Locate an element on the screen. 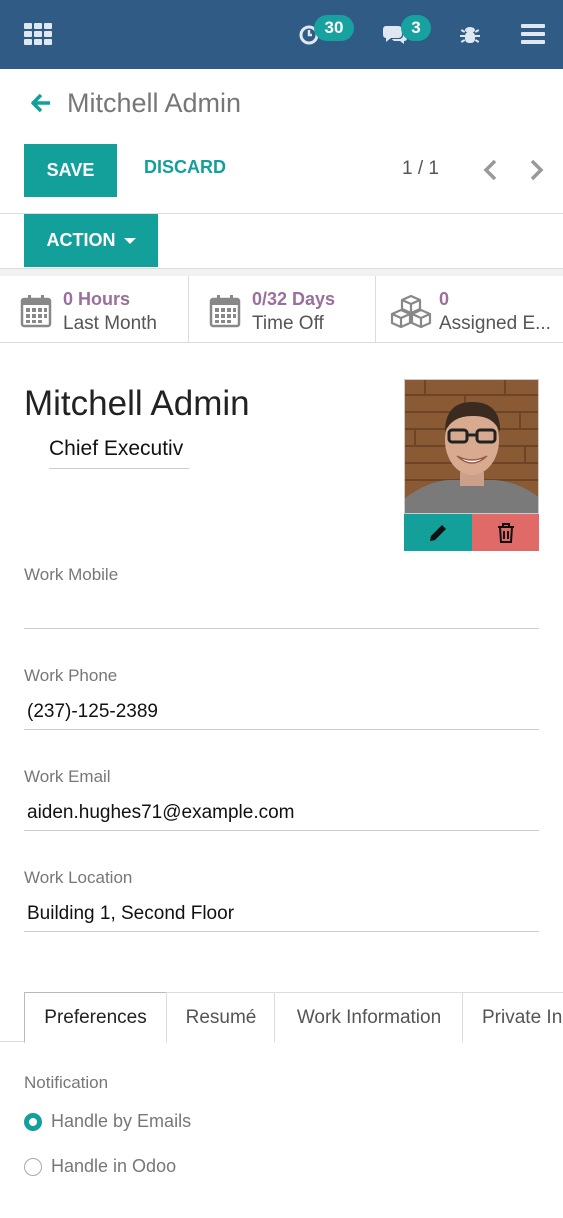 This screenshot has width=563, height=1218. pager-previous-button is located at coordinates (490, 170).